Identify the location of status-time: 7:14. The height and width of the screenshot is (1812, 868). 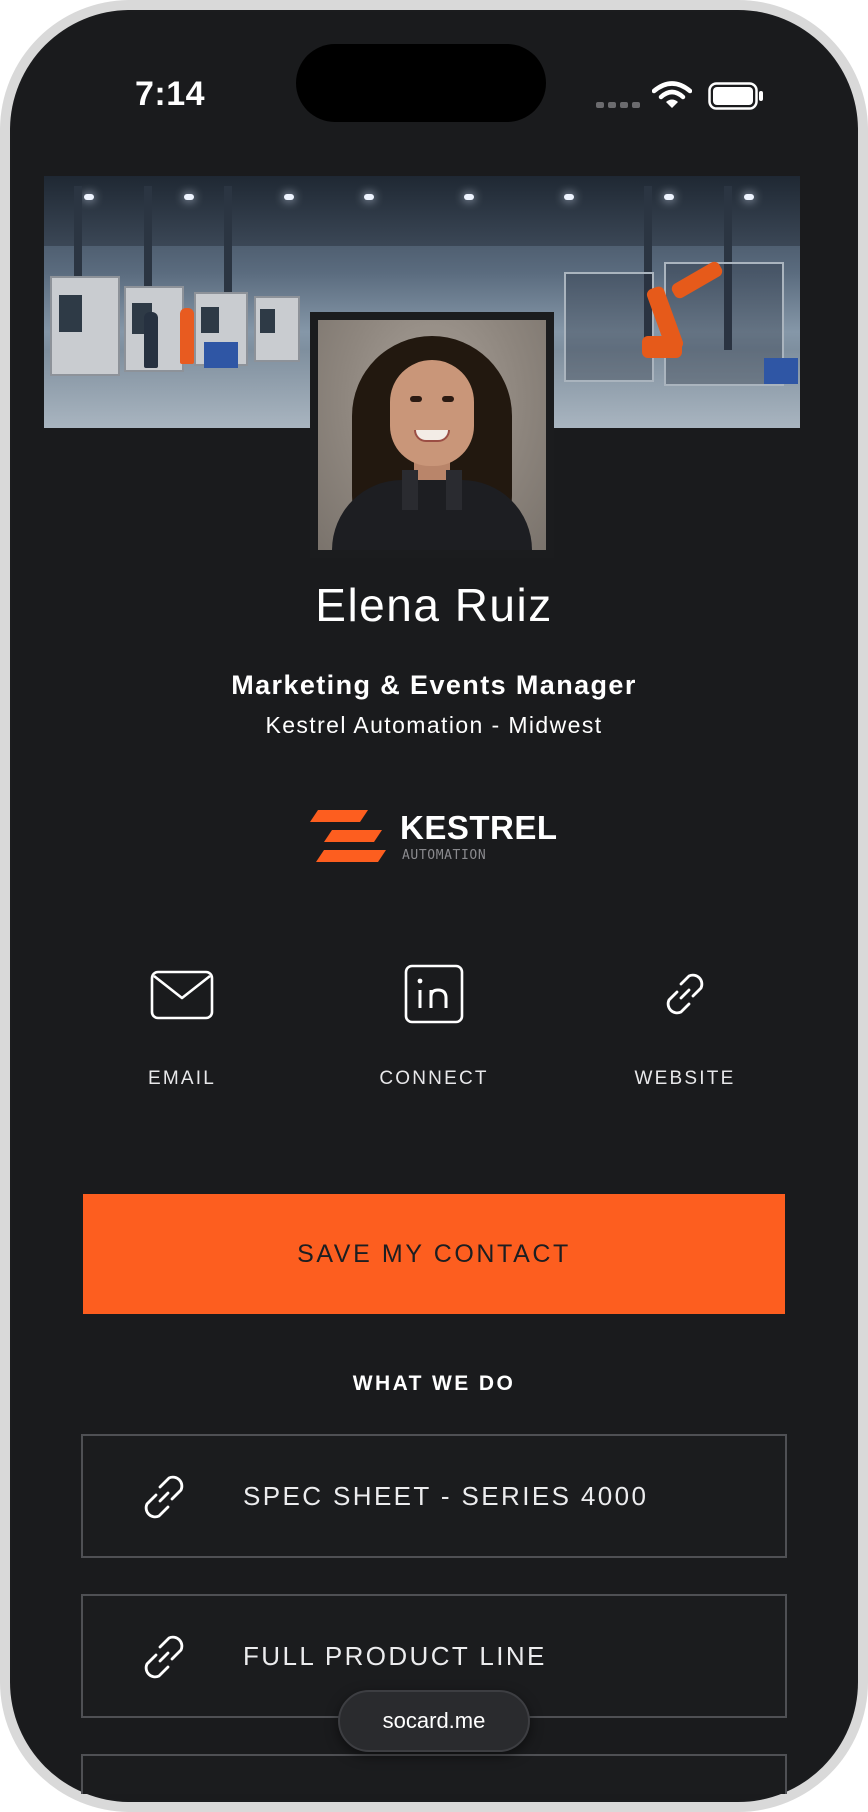
(170, 94).